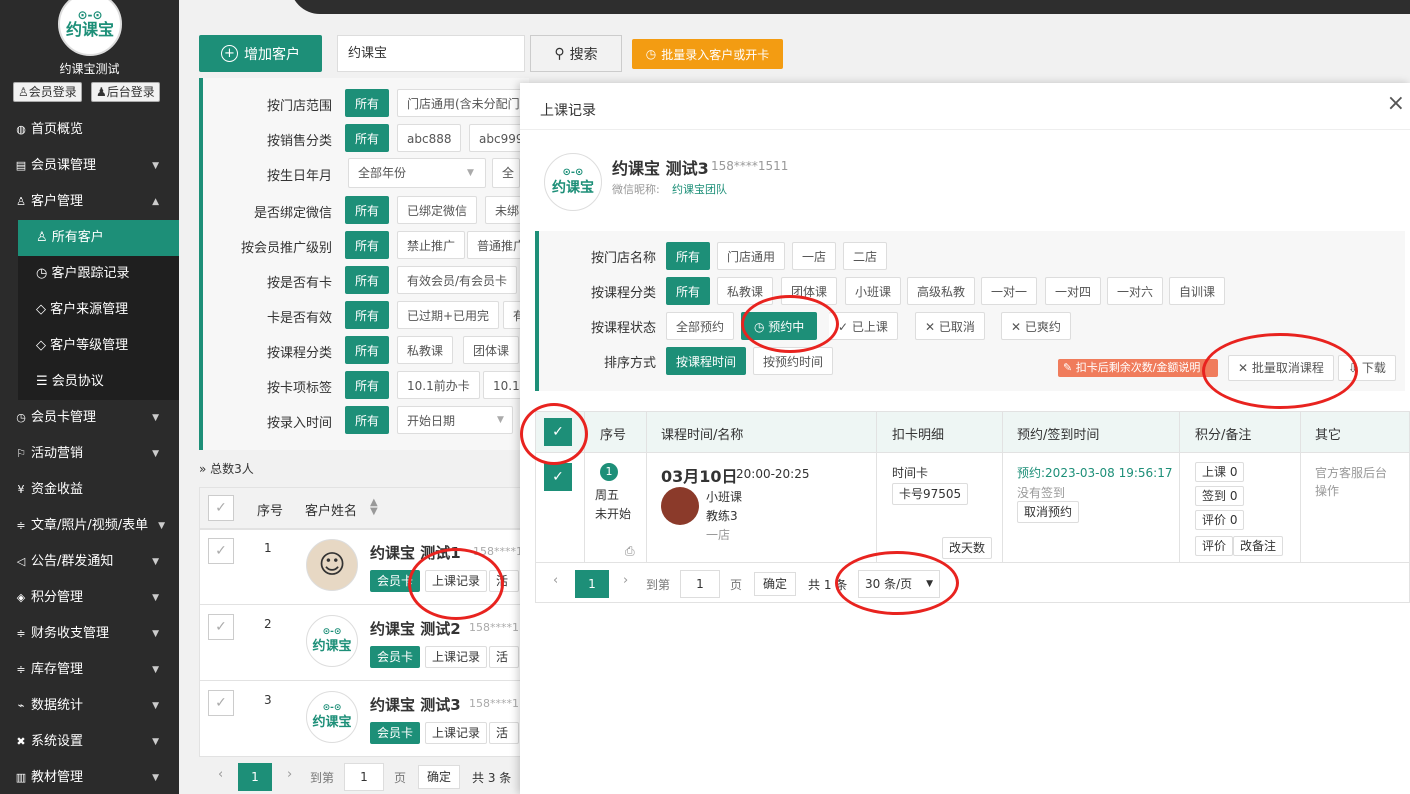 Image resolution: width=1410 pixels, height=794 pixels. What do you see at coordinates (814, 256) in the screenshot?
I see `store-option: 一店` at bounding box center [814, 256].